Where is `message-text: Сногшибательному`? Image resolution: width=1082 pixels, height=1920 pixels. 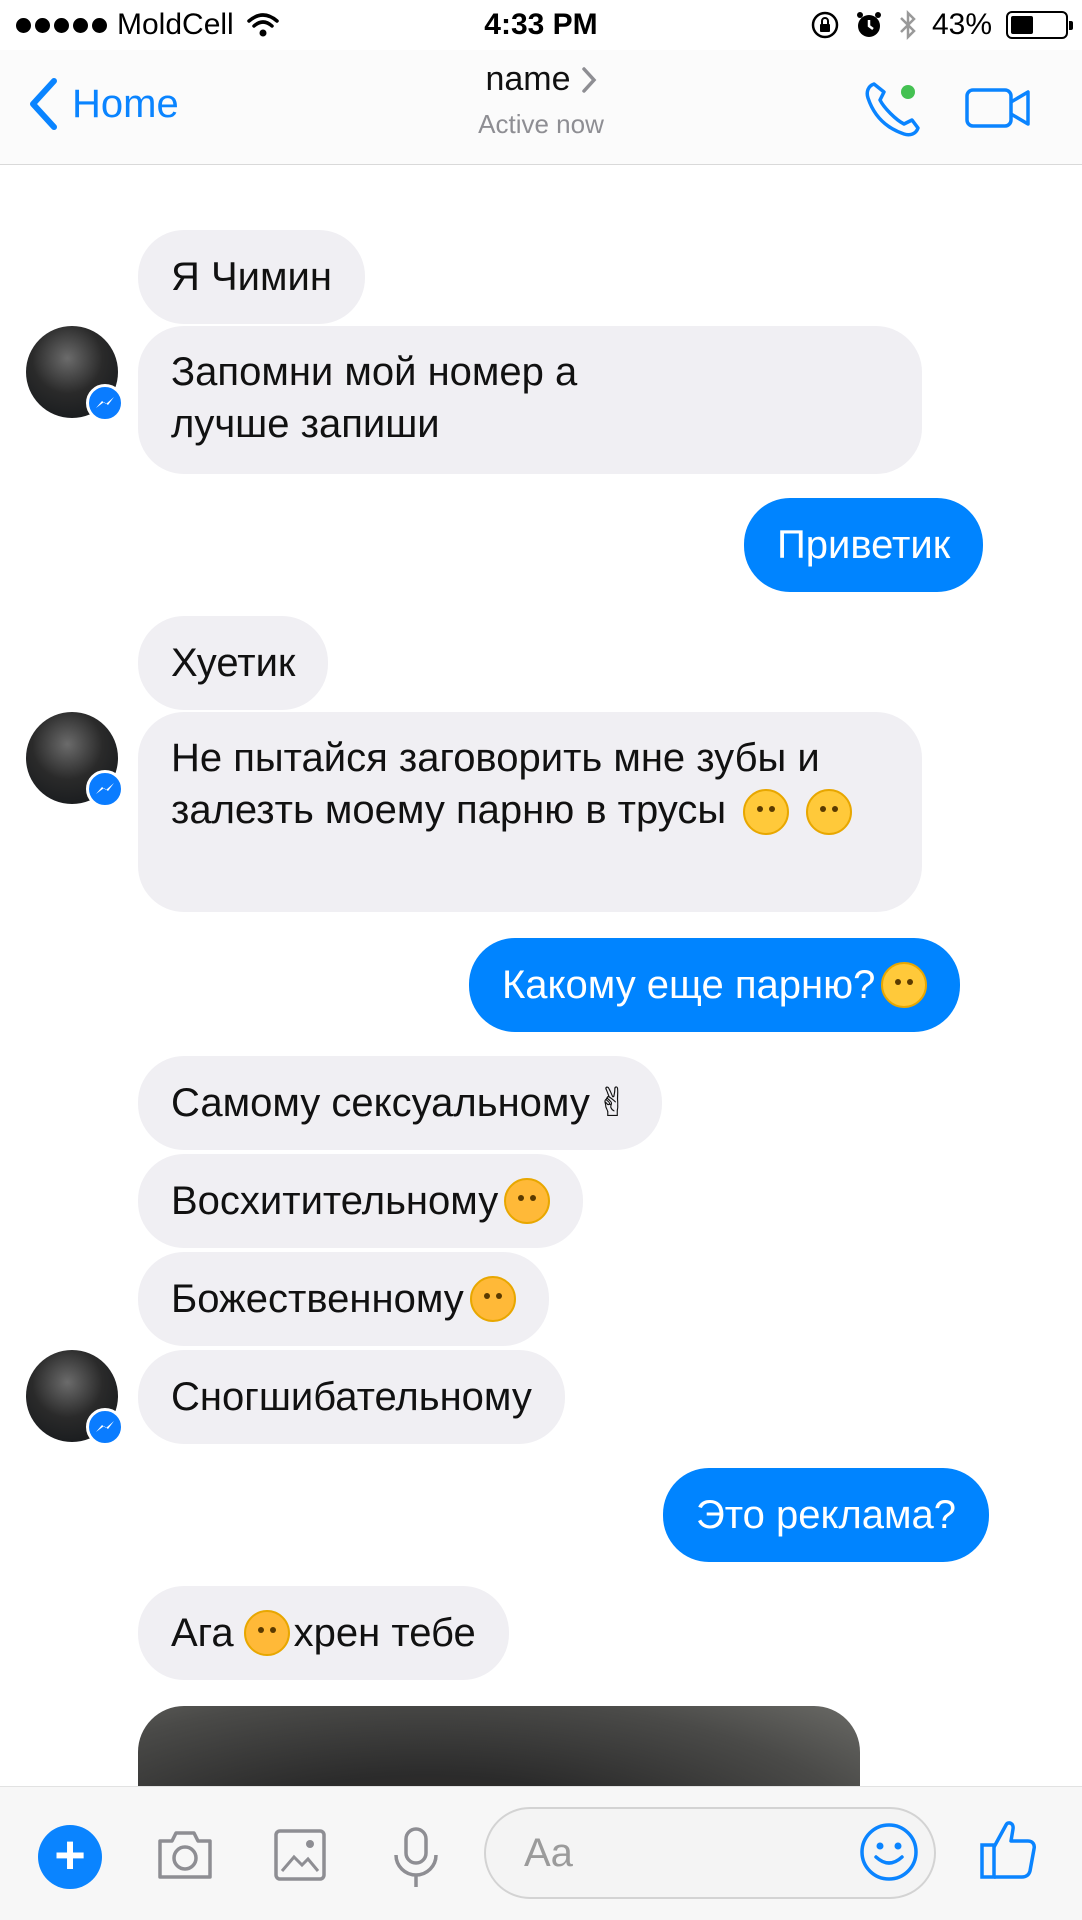
message-text: Сногшибательному is located at coordinates (351, 1397).